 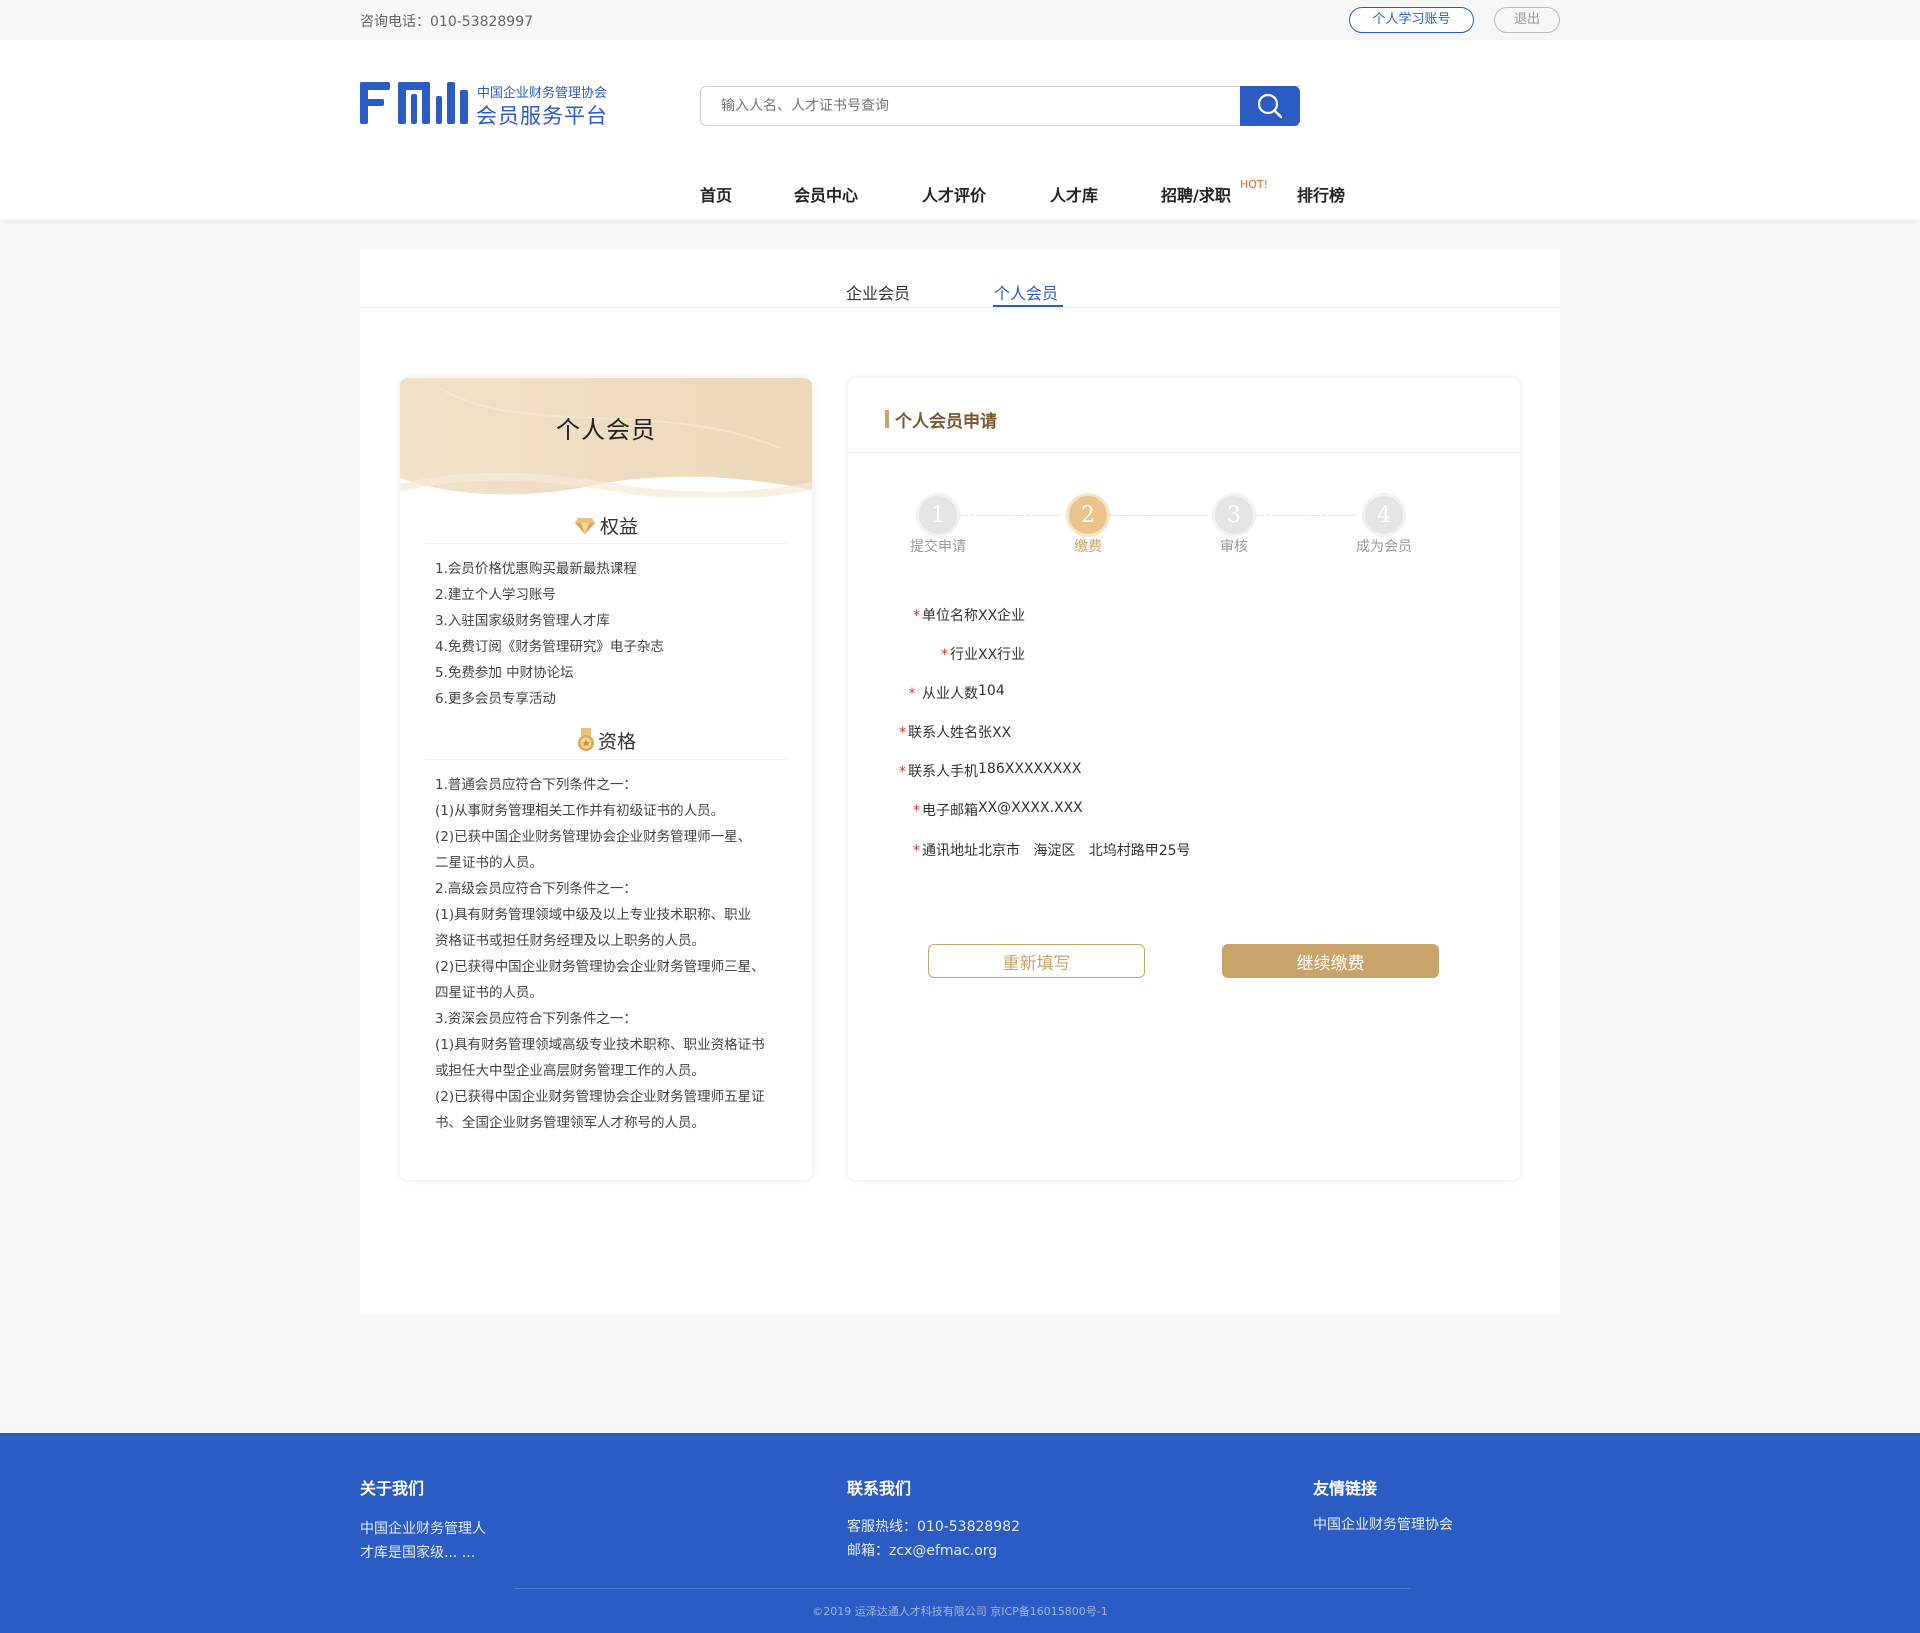 What do you see at coordinates (943, 772) in the screenshot?
I see `label-text: 联系人手机` at bounding box center [943, 772].